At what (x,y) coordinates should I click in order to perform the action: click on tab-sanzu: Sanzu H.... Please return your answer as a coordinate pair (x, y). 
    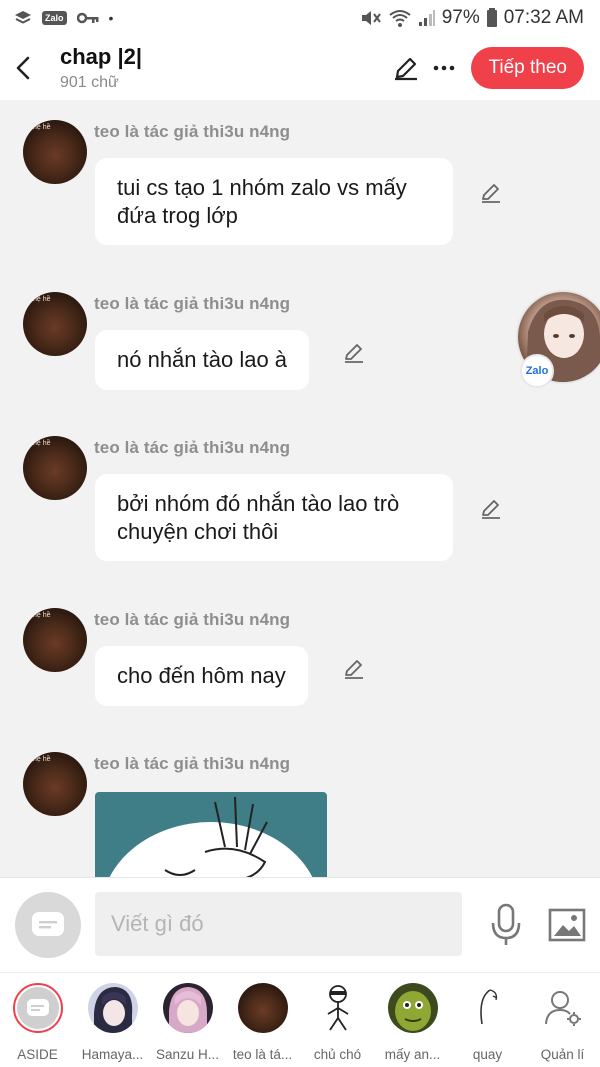
    Looking at the image, I should click on (187, 1020).